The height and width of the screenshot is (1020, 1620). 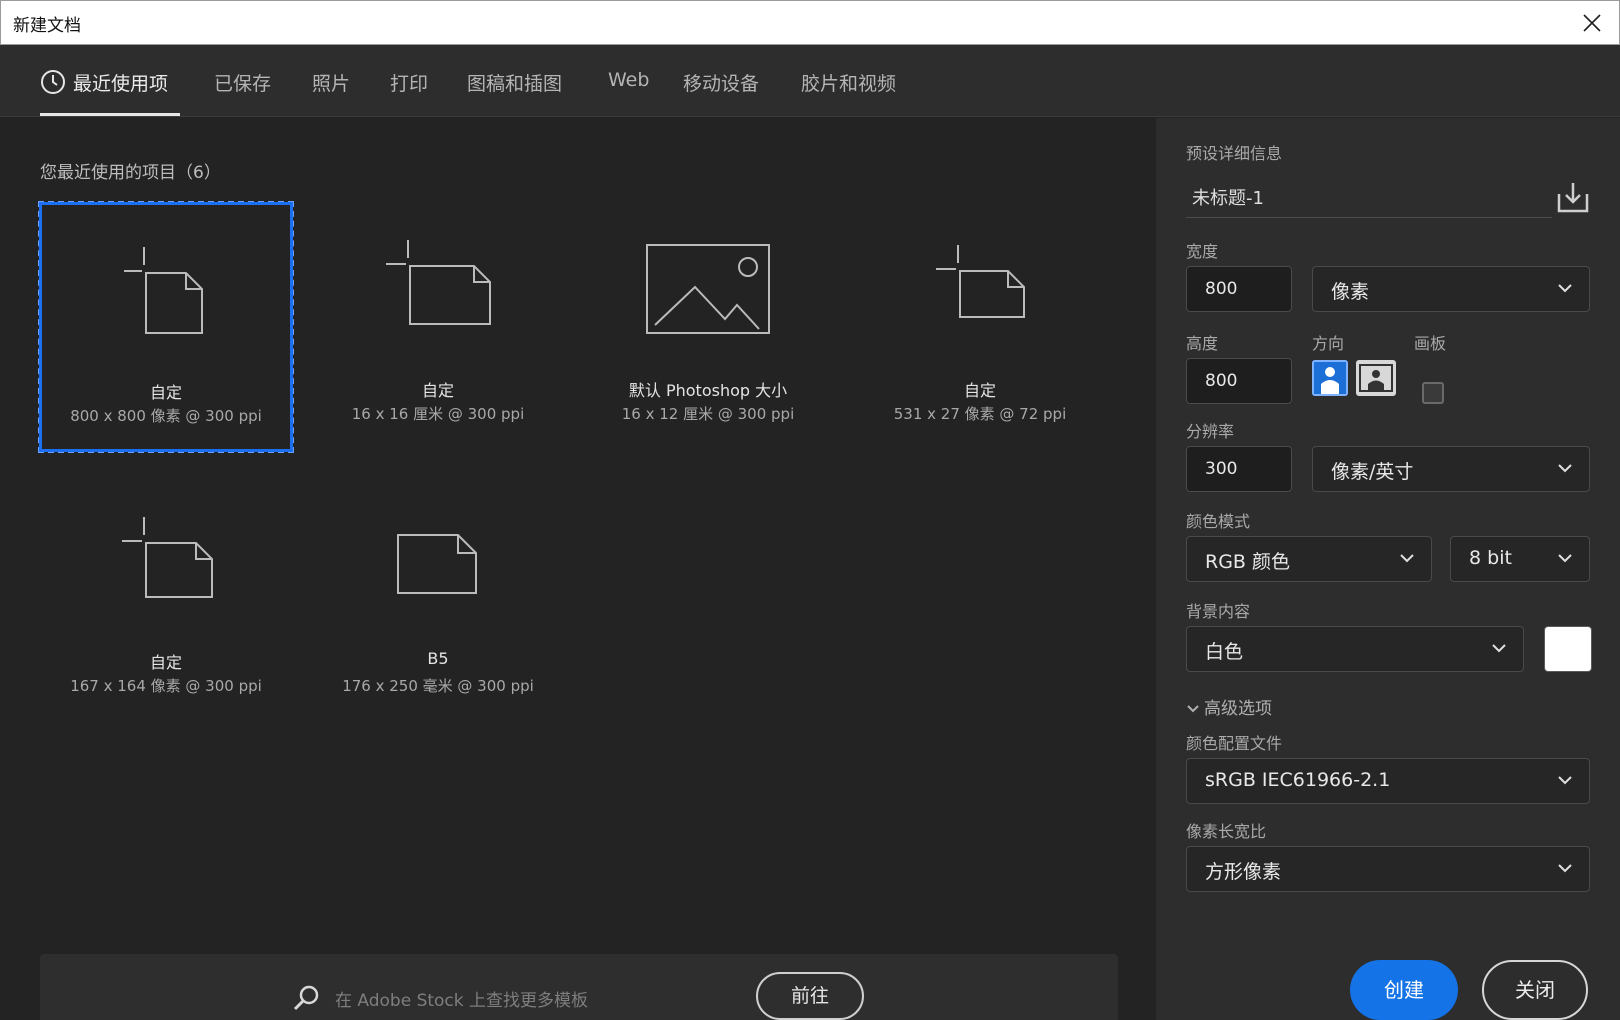 What do you see at coordinates (1520, 559) in the screenshot?
I see `bit-depth-select: 8 bit` at bounding box center [1520, 559].